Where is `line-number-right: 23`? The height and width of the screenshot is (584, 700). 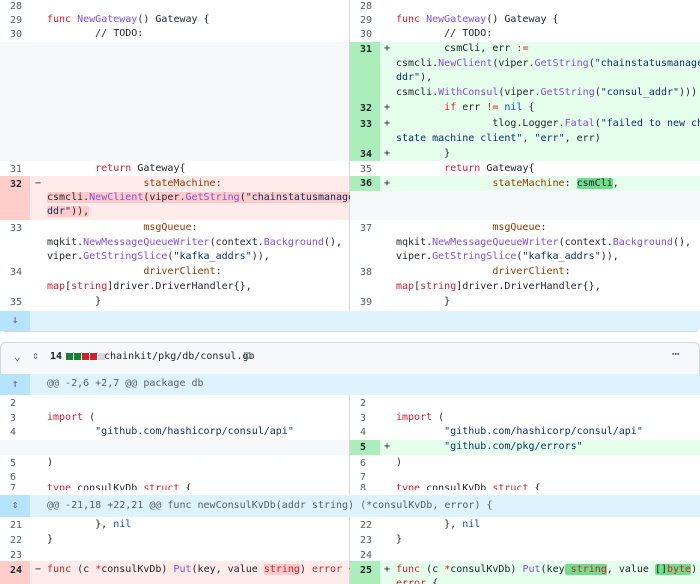 line-number-right: 23 is located at coordinates (365, 541).